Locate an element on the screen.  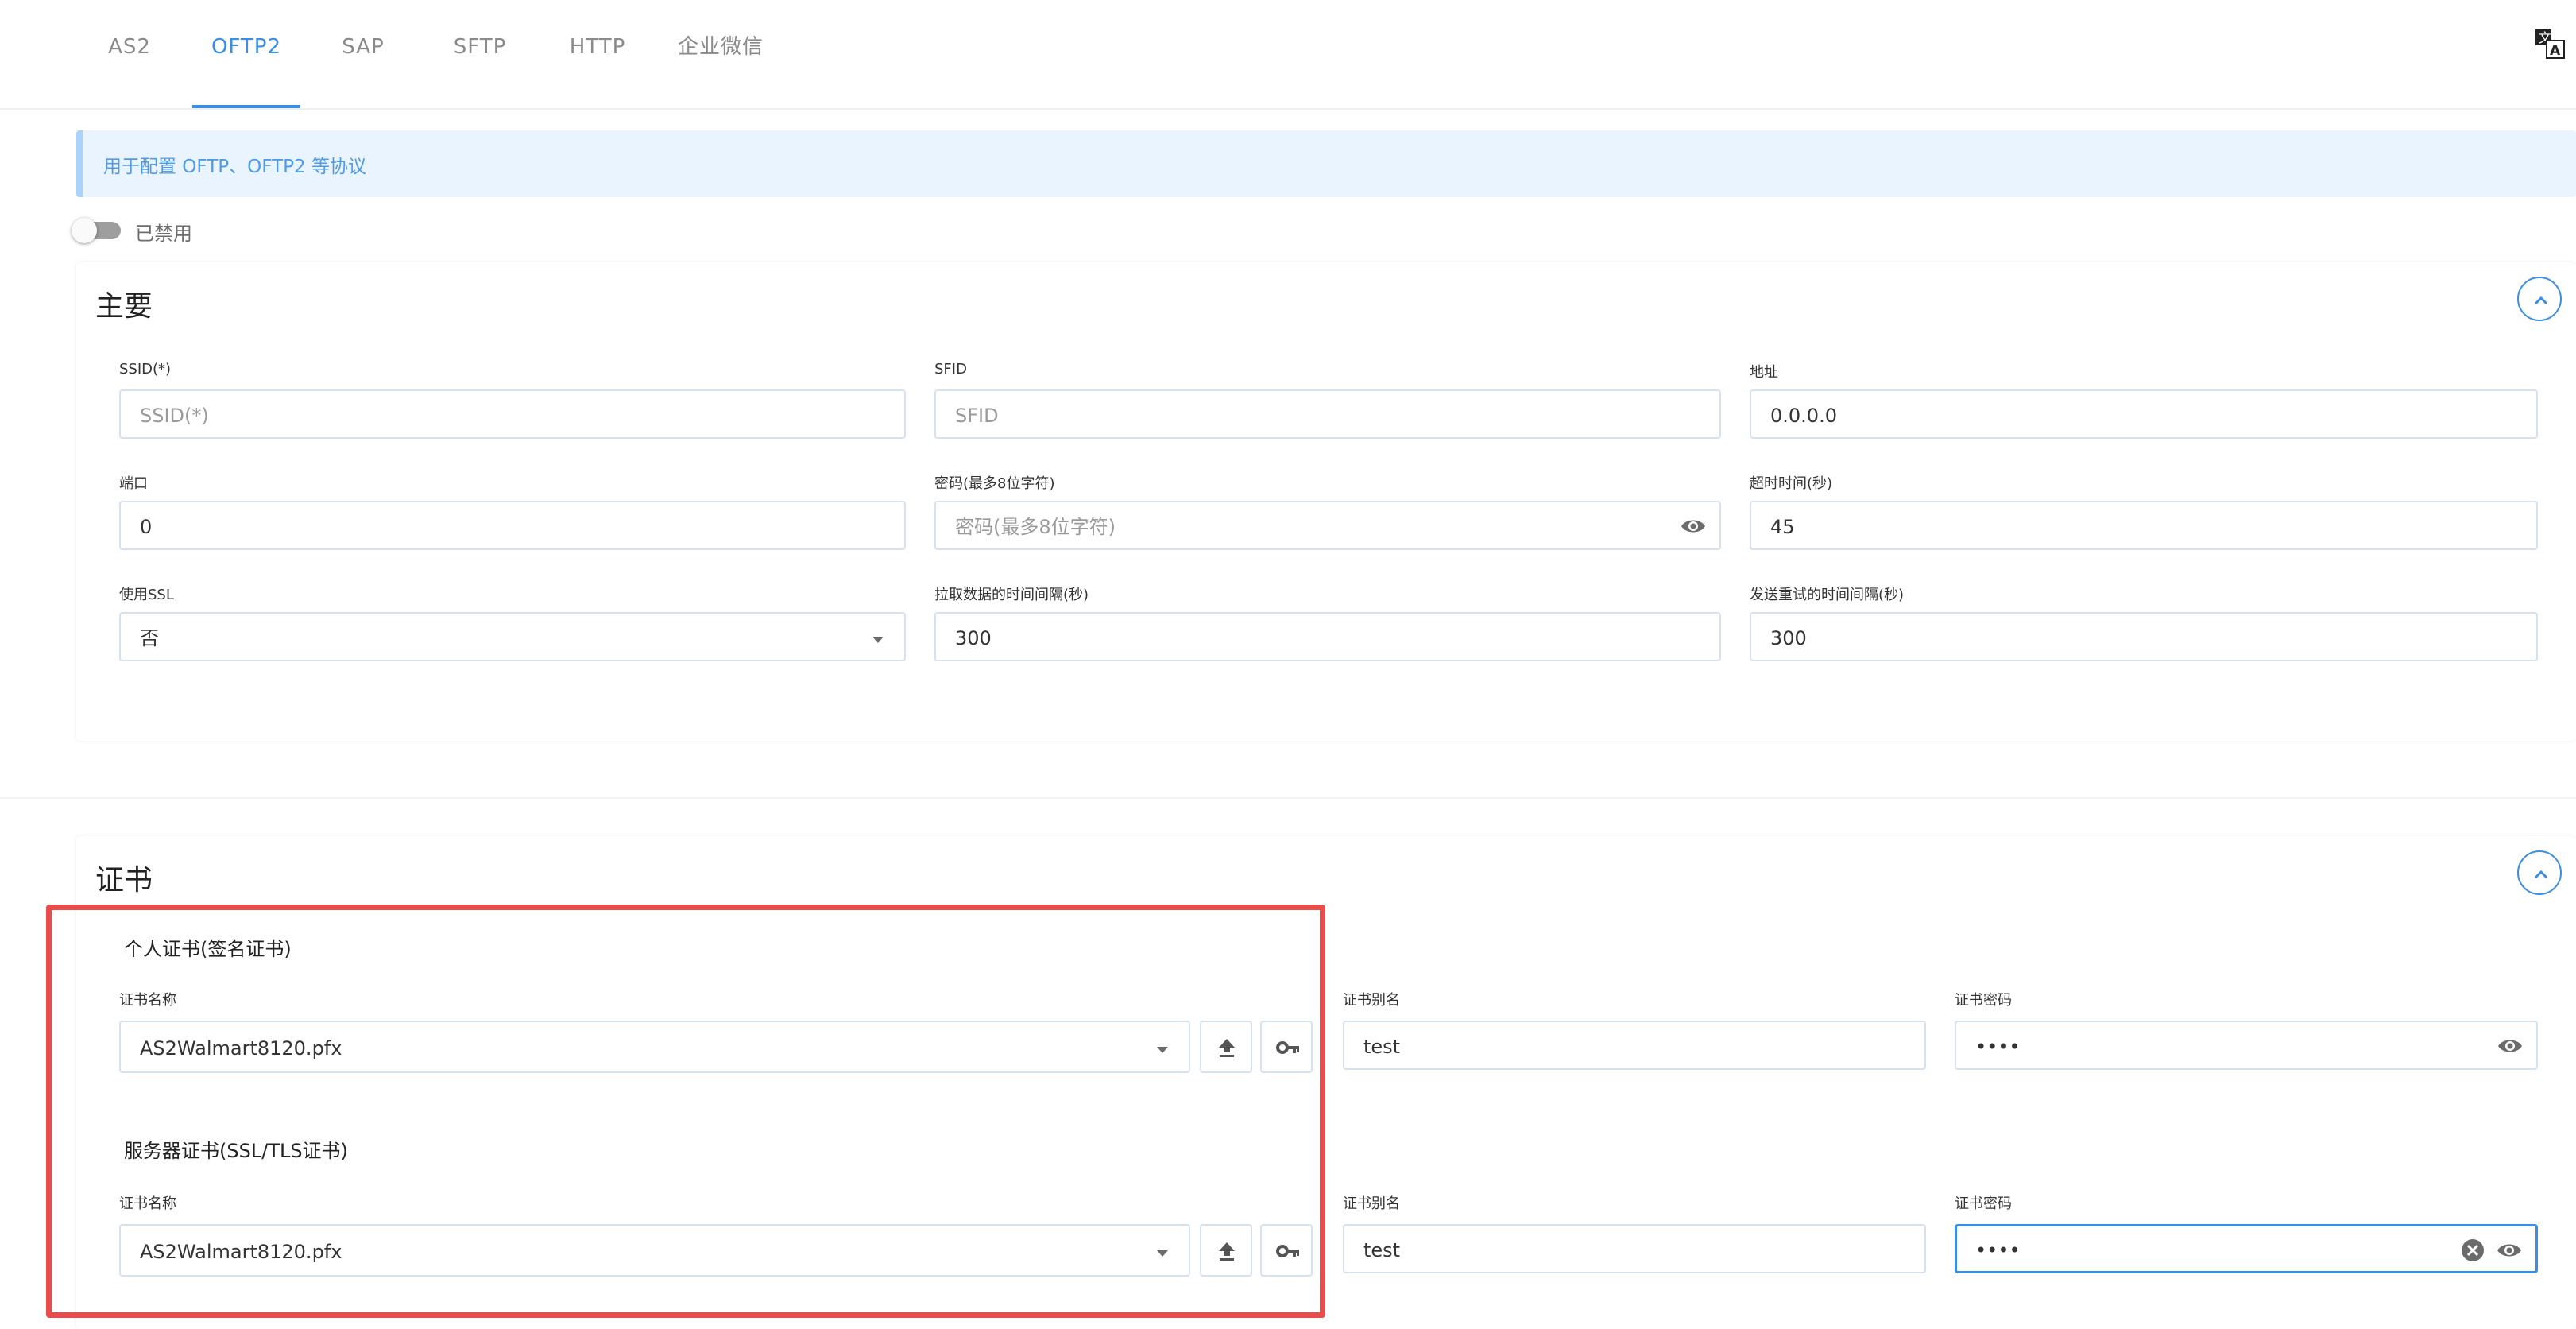
tab-sap: SAP is located at coordinates (363, 47).